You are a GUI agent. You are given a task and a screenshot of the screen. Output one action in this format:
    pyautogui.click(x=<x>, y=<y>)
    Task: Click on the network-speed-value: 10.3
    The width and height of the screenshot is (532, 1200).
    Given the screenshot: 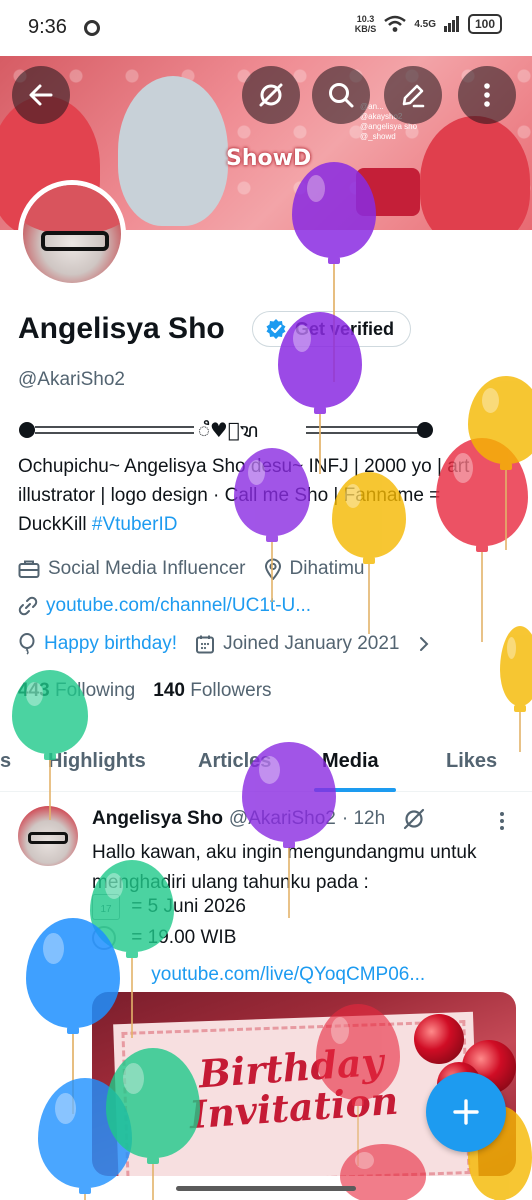 What is the action you would take?
    pyautogui.click(x=365, y=19)
    